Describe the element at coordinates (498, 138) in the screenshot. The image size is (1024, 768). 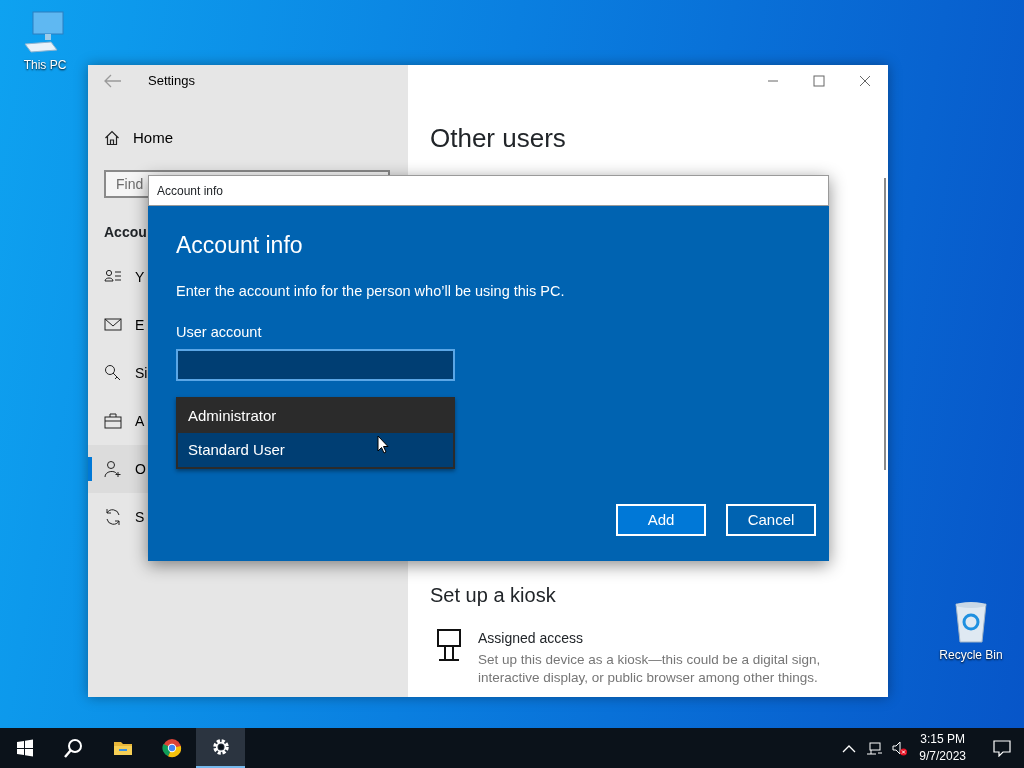
I see `page-heading: Other users` at that location.